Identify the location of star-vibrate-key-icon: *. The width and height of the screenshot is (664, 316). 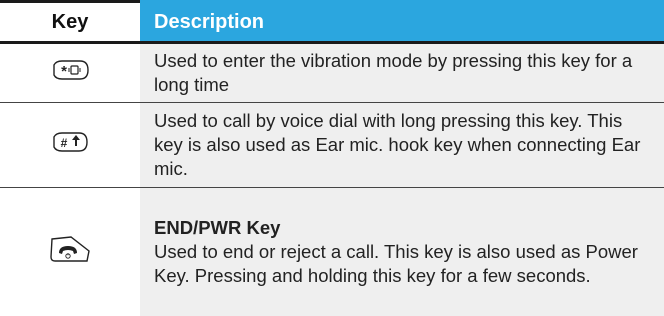
(70, 70).